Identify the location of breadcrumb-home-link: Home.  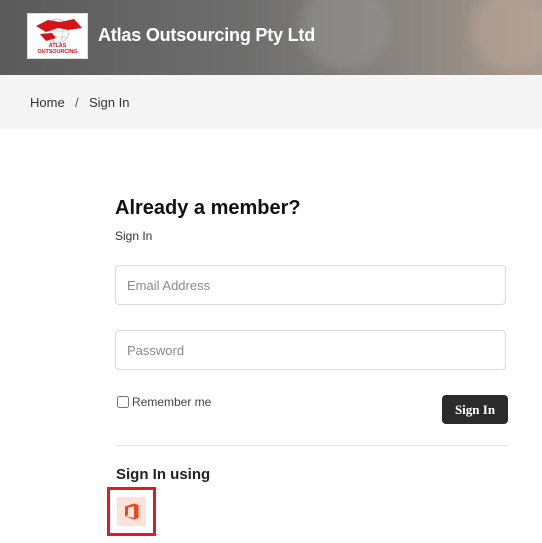
(47, 102).